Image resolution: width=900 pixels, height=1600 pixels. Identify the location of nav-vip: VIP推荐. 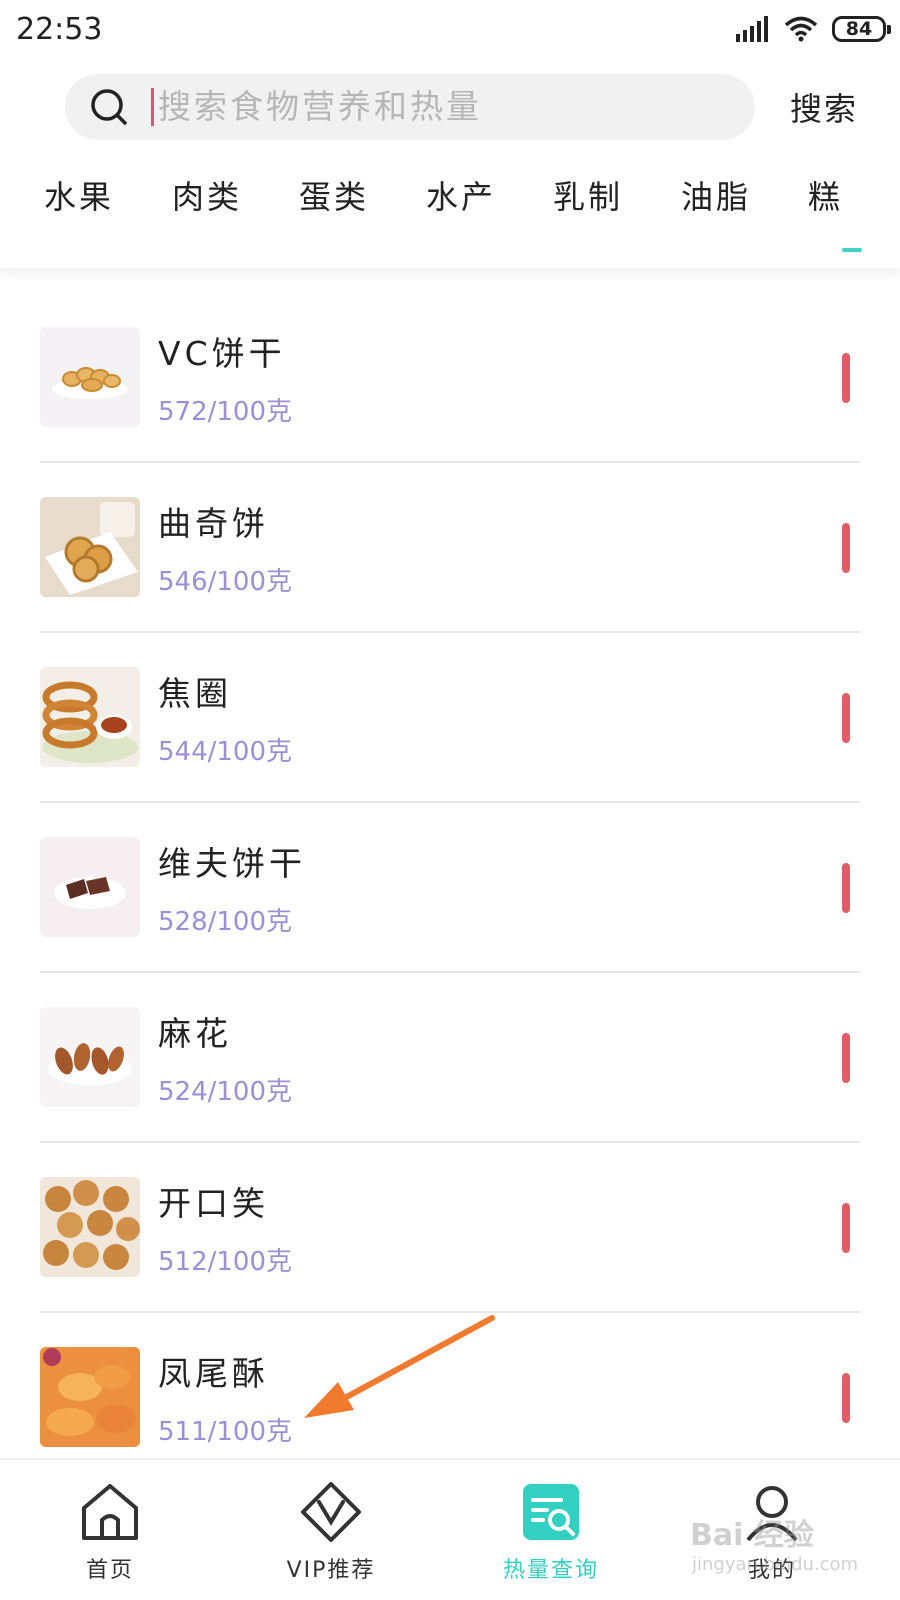
(331, 1535).